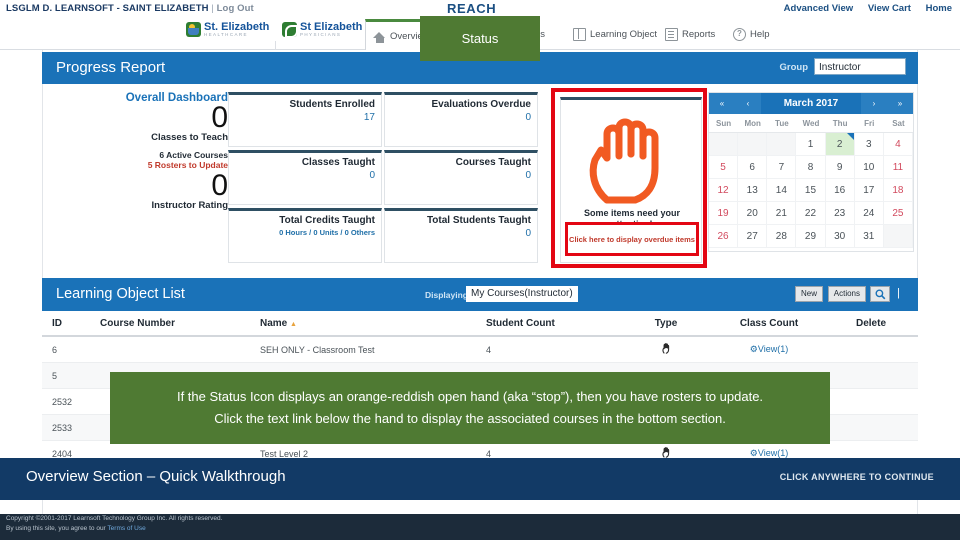 The height and width of the screenshot is (540, 960). Describe the element at coordinates (769, 323) in the screenshot. I see `column-class-count: Class Count` at that location.